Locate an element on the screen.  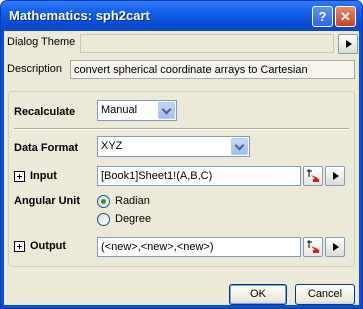
degree-label: Degree is located at coordinates (133, 219).